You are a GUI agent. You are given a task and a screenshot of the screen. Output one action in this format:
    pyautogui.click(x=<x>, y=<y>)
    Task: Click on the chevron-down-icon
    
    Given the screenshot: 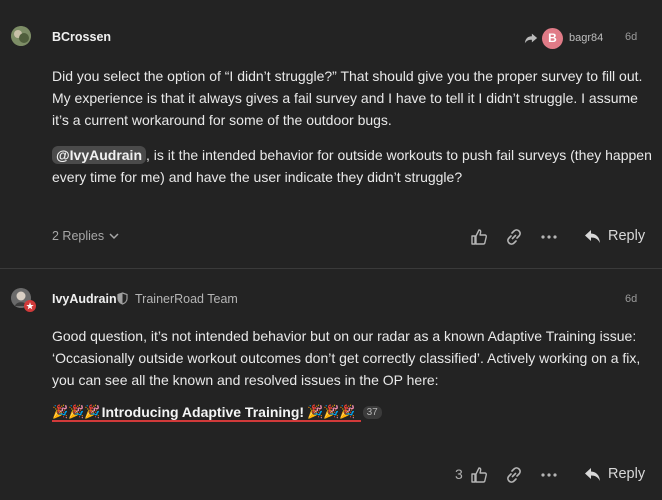 What is the action you would take?
    pyautogui.click(x=114, y=236)
    